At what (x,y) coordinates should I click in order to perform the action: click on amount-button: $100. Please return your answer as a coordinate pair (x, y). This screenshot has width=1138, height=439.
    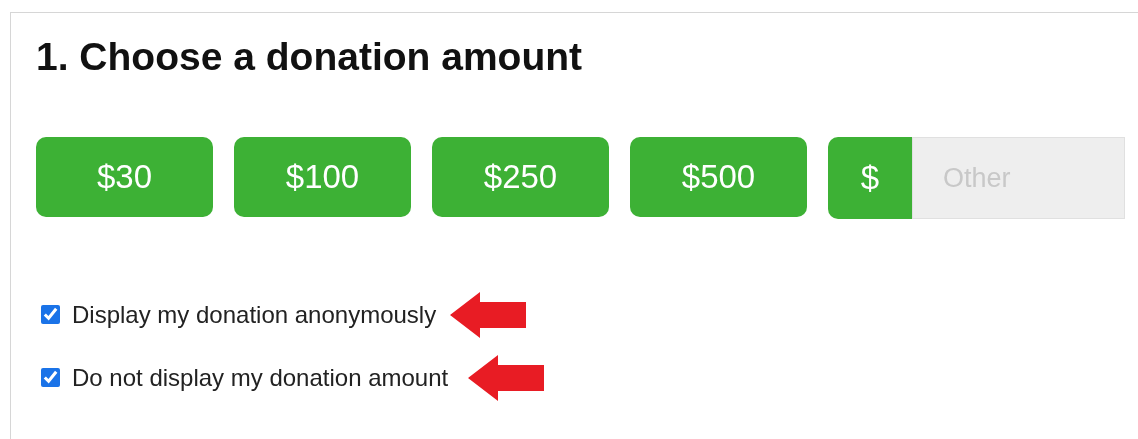
    Looking at the image, I should click on (322, 177).